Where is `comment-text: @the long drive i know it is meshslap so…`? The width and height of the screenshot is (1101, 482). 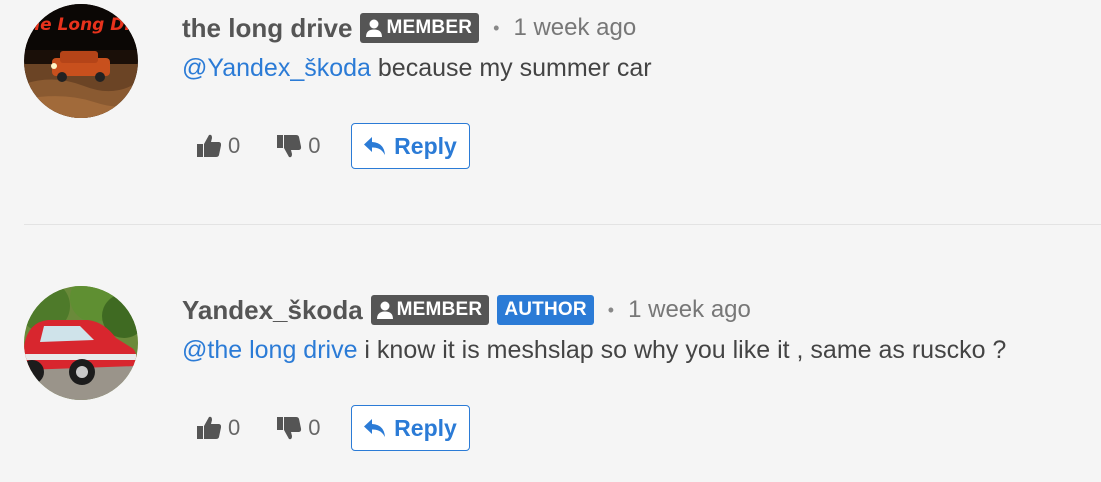 comment-text: @the long drive i know it is meshslap so… is located at coordinates (594, 350).